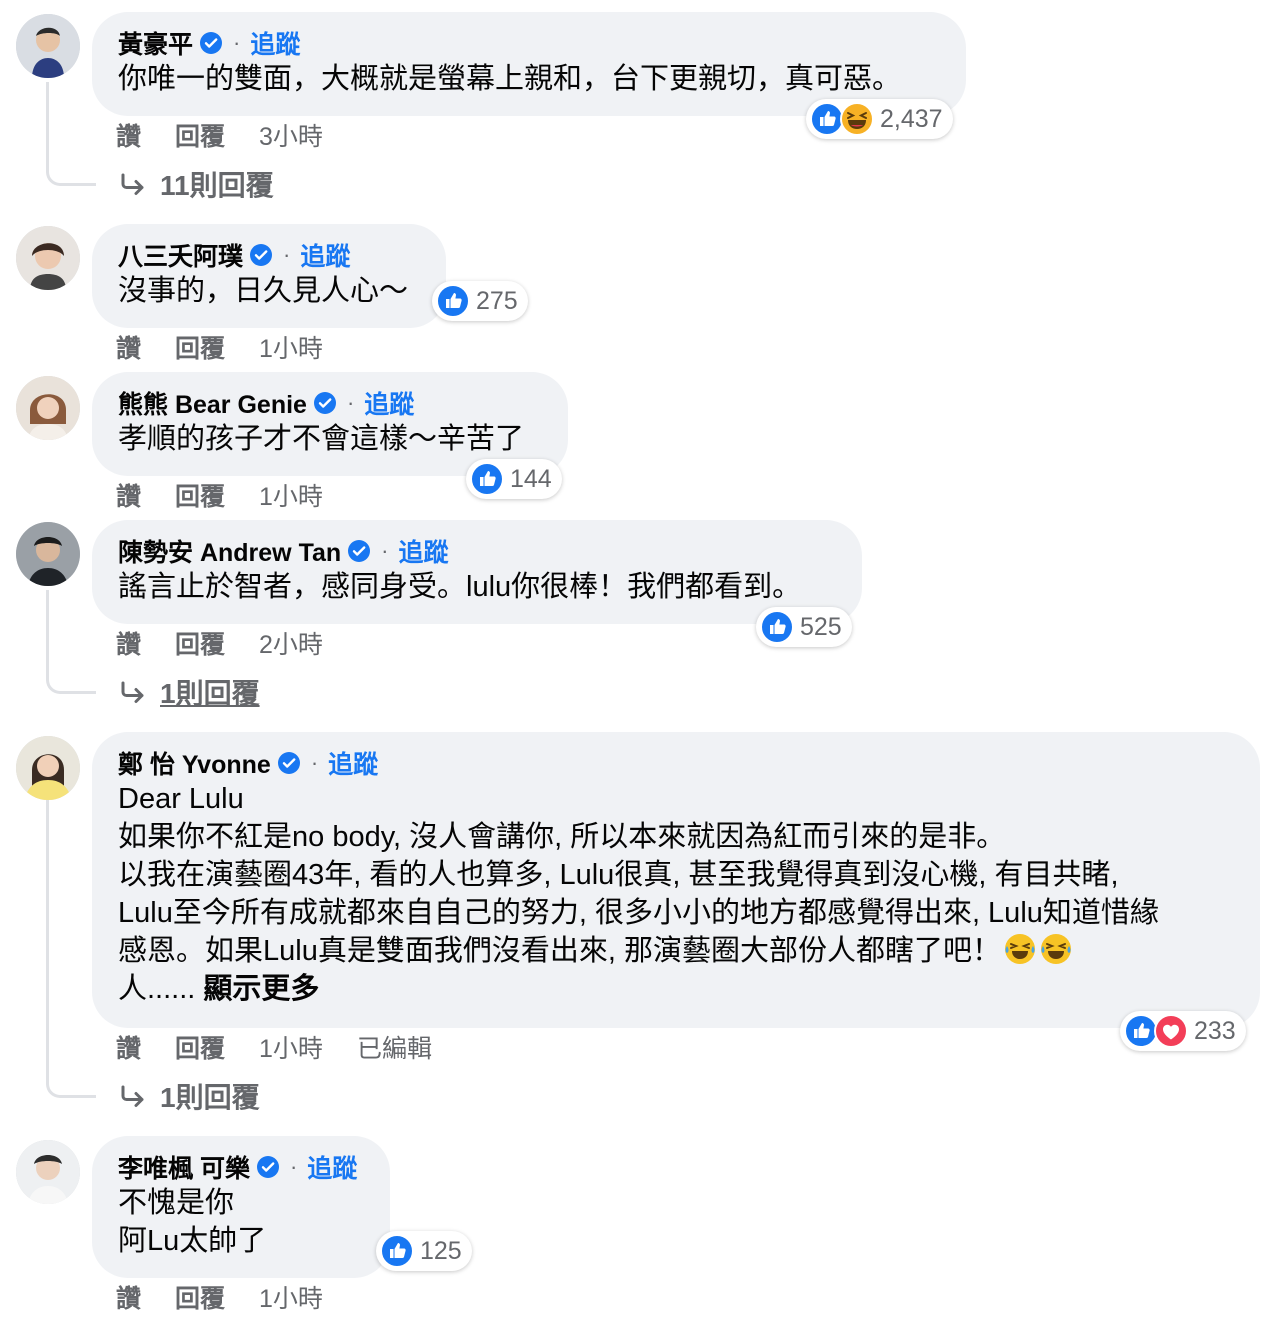 The image size is (1282, 1323). What do you see at coordinates (176, 1203) in the screenshot?
I see `comment-text-line: 不愧是你` at bounding box center [176, 1203].